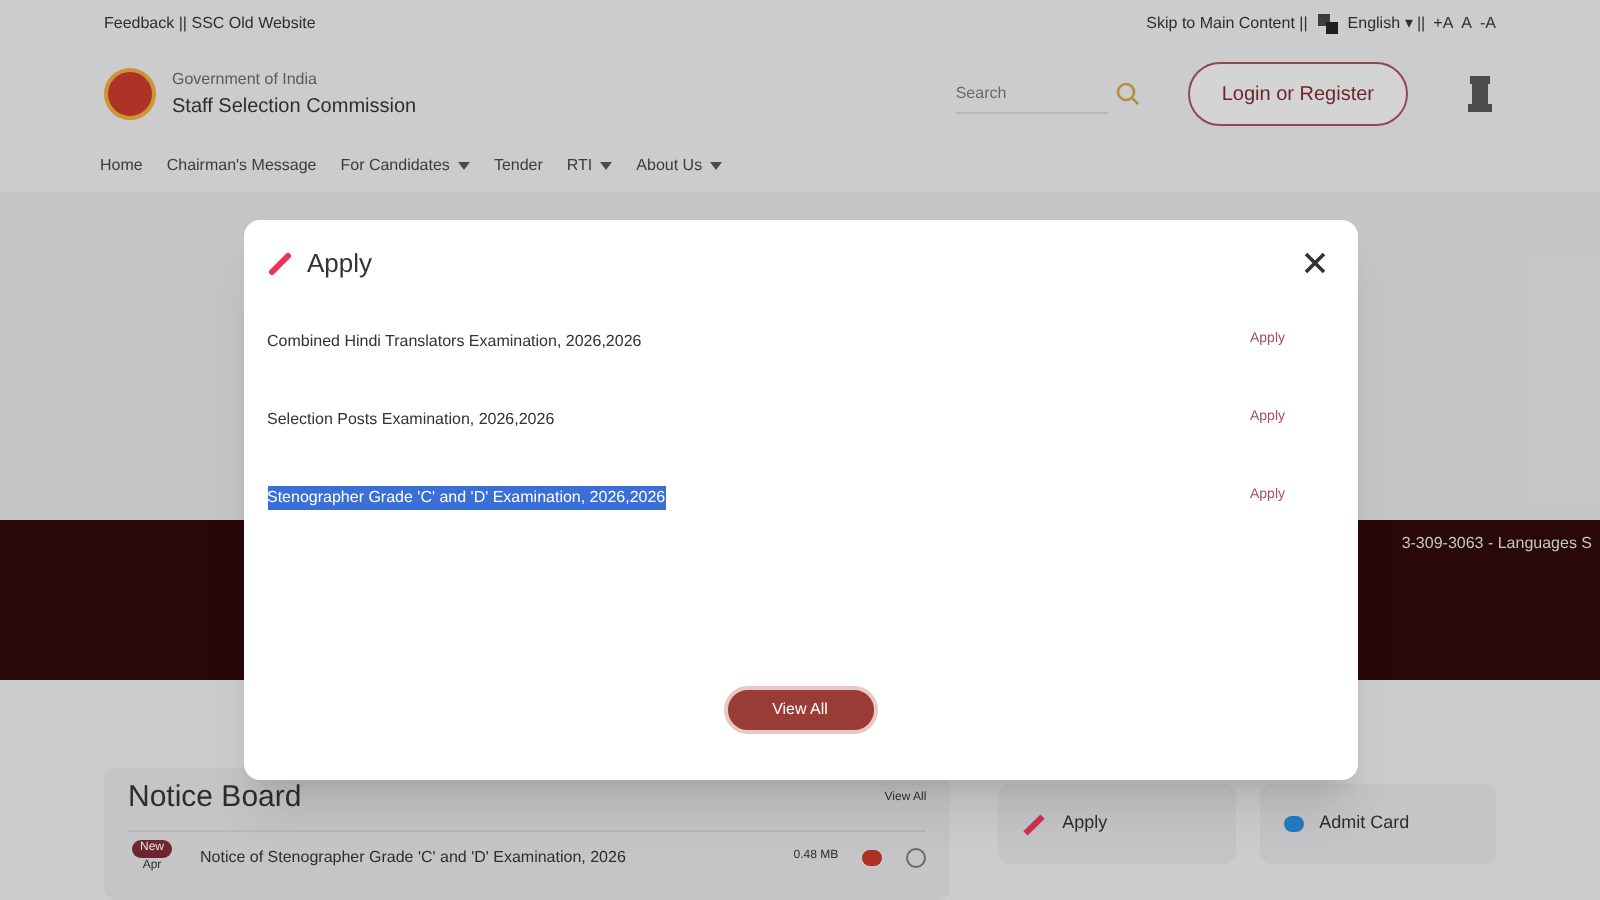 Image resolution: width=1600 pixels, height=900 pixels. What do you see at coordinates (121, 166) in the screenshot?
I see `nav-item: Home` at bounding box center [121, 166].